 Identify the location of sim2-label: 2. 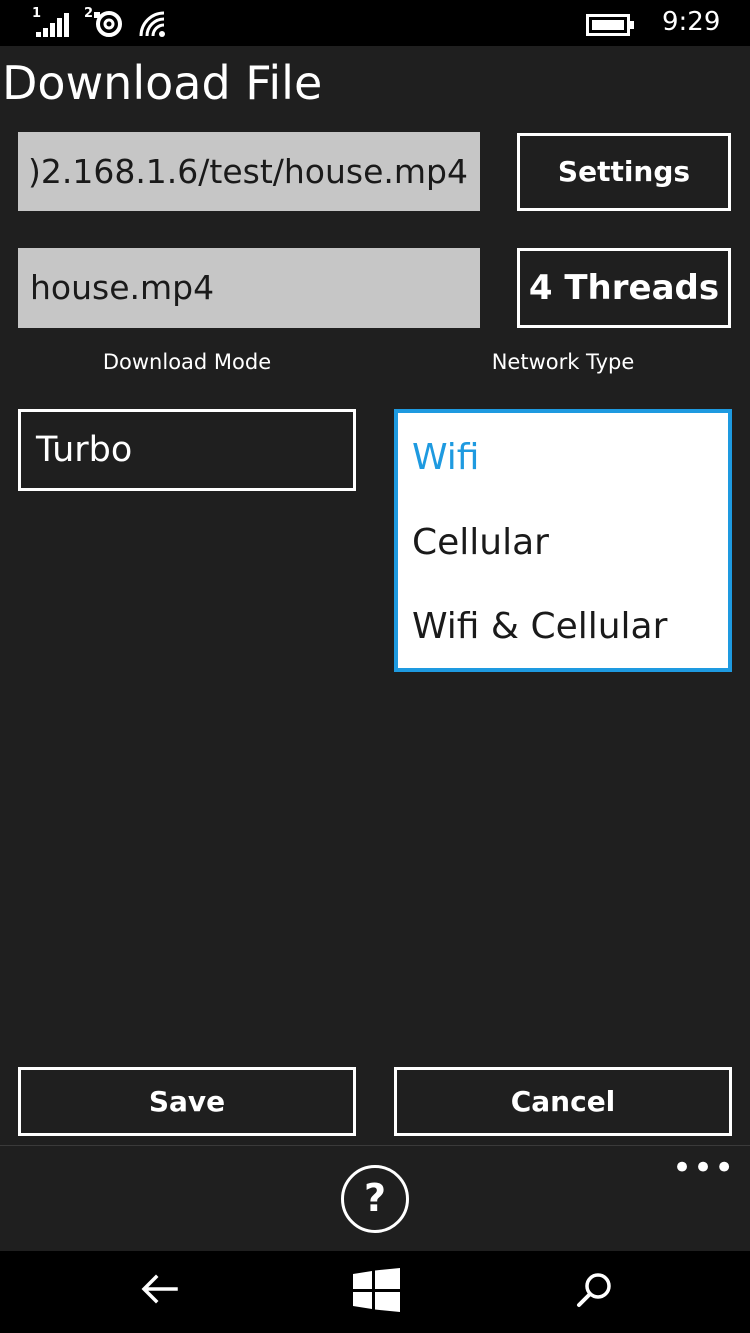
(89, 13).